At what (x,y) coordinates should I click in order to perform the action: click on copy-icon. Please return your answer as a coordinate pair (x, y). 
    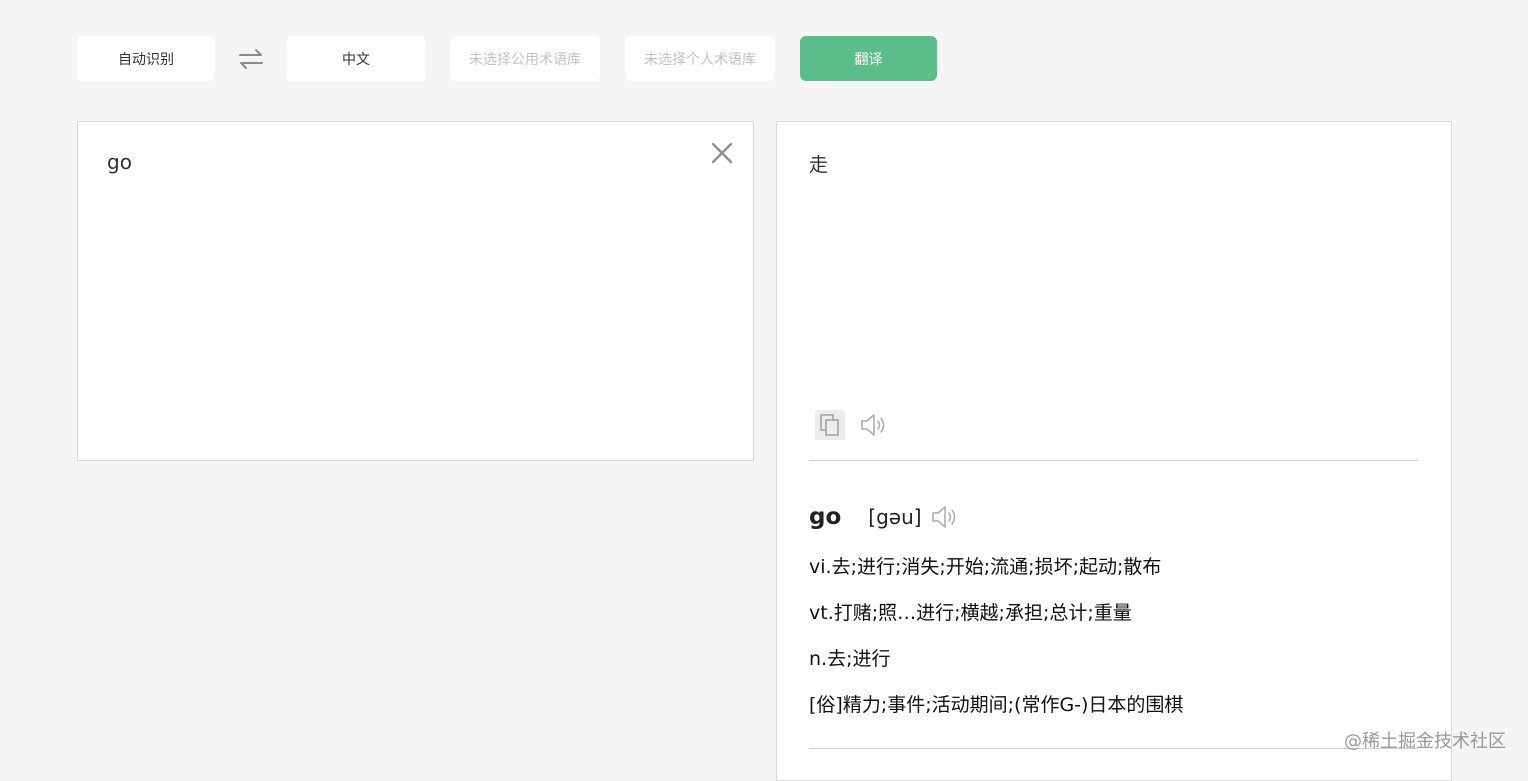
    Looking at the image, I should click on (829, 425).